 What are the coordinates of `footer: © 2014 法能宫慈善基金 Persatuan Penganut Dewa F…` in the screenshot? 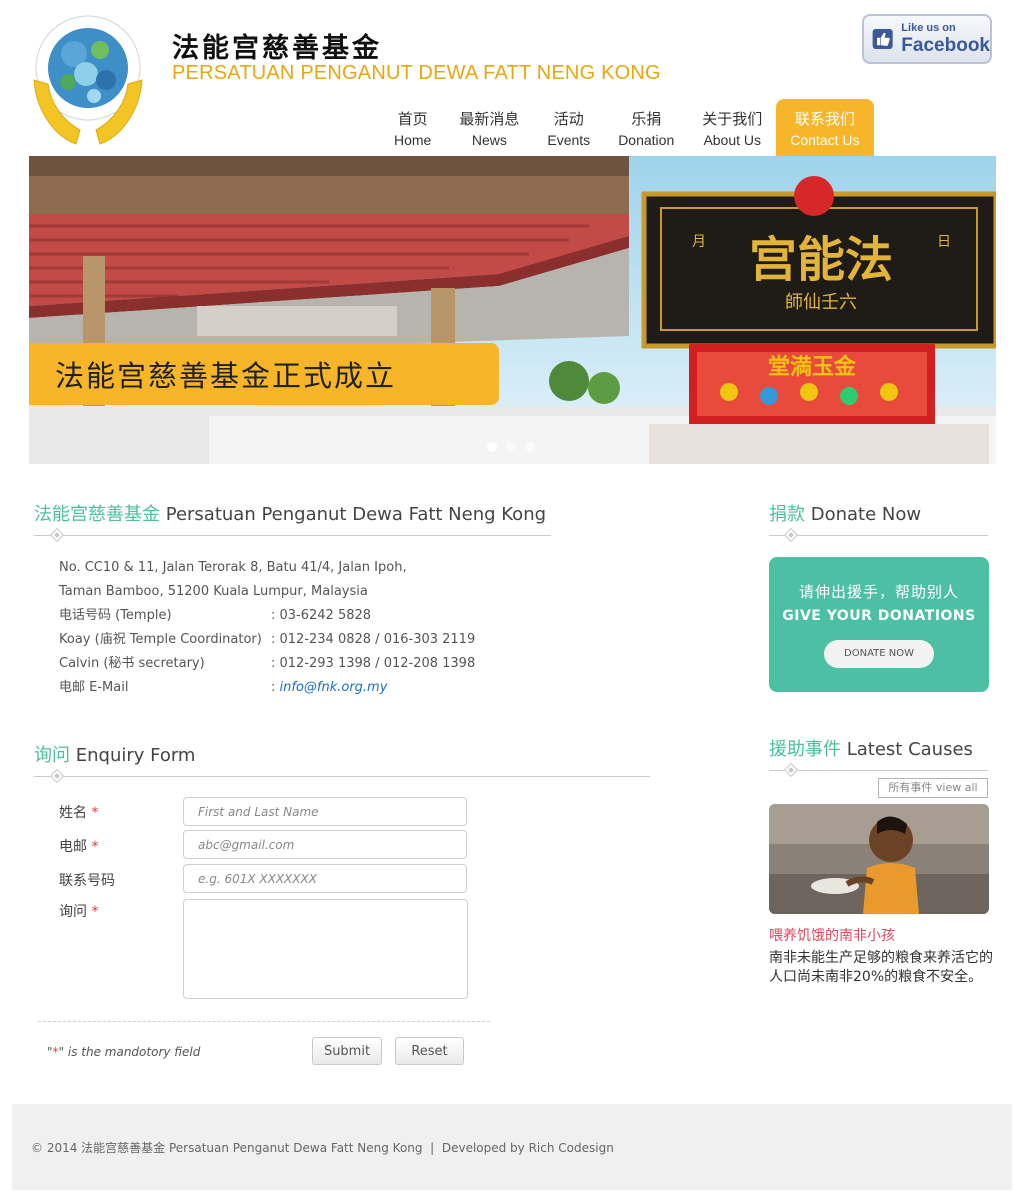 It's located at (512, 1147).